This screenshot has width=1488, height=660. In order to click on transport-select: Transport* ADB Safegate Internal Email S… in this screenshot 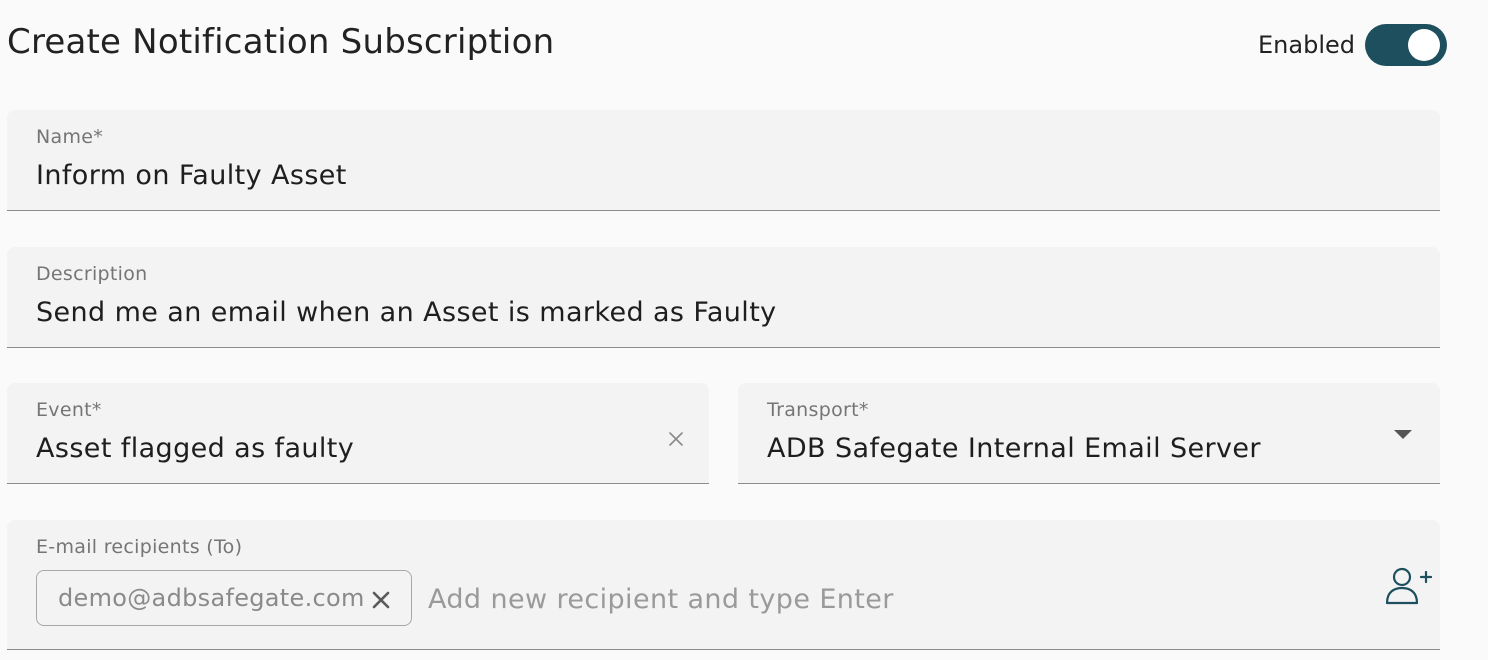, I will do `click(1089, 433)`.